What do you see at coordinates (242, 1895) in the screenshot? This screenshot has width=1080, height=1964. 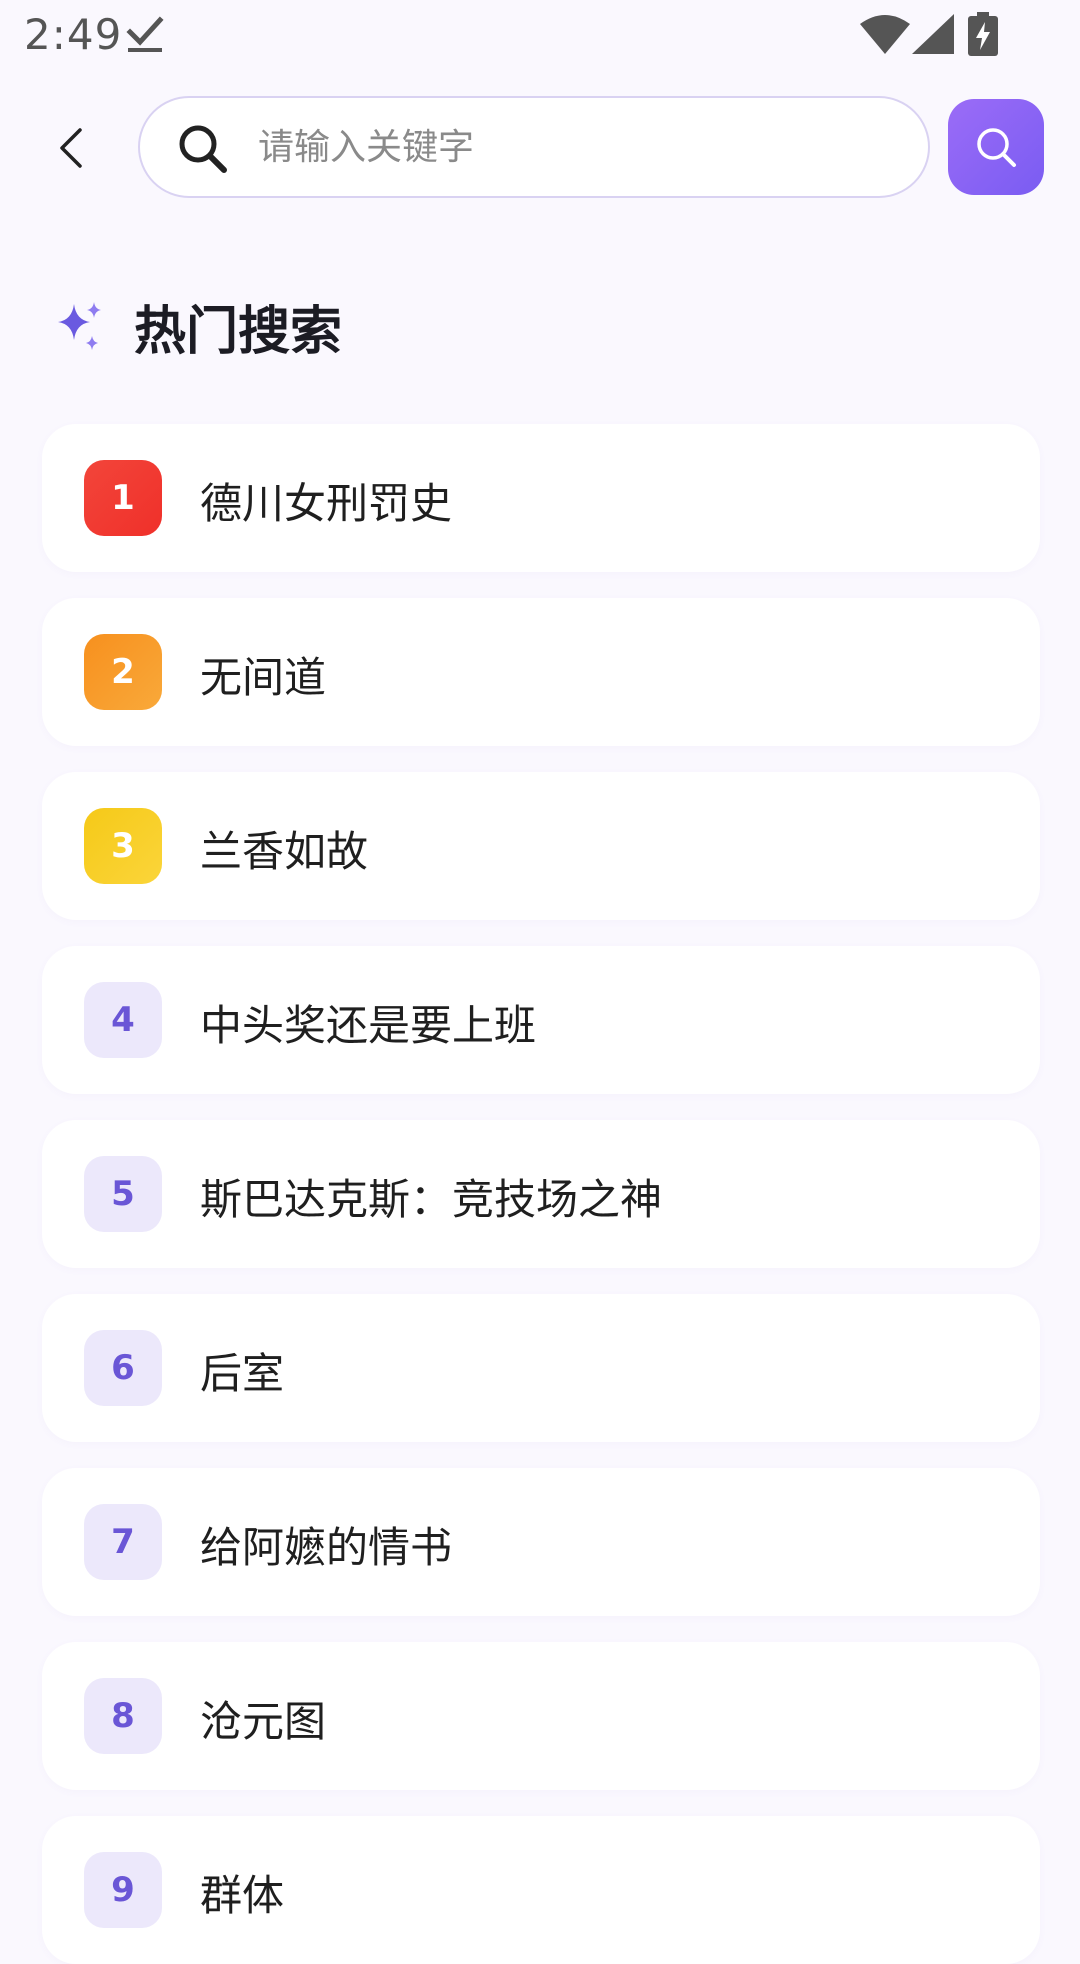 I see `item-title: 群体` at bounding box center [242, 1895].